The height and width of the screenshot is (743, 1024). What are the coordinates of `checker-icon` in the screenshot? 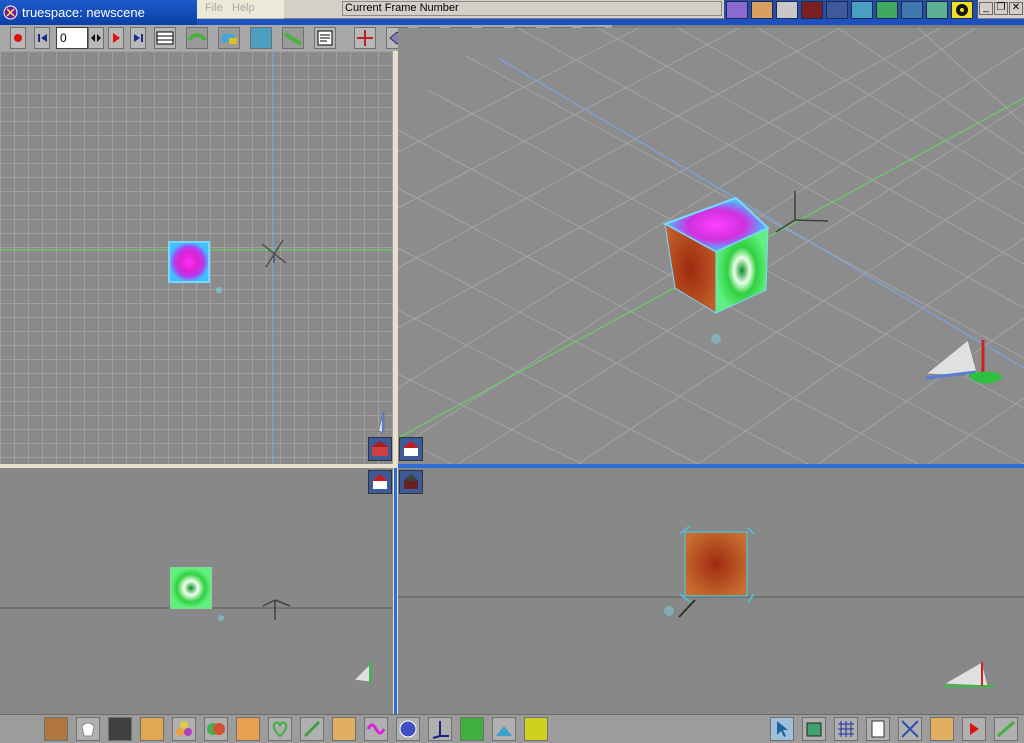 It's located at (937, 10).